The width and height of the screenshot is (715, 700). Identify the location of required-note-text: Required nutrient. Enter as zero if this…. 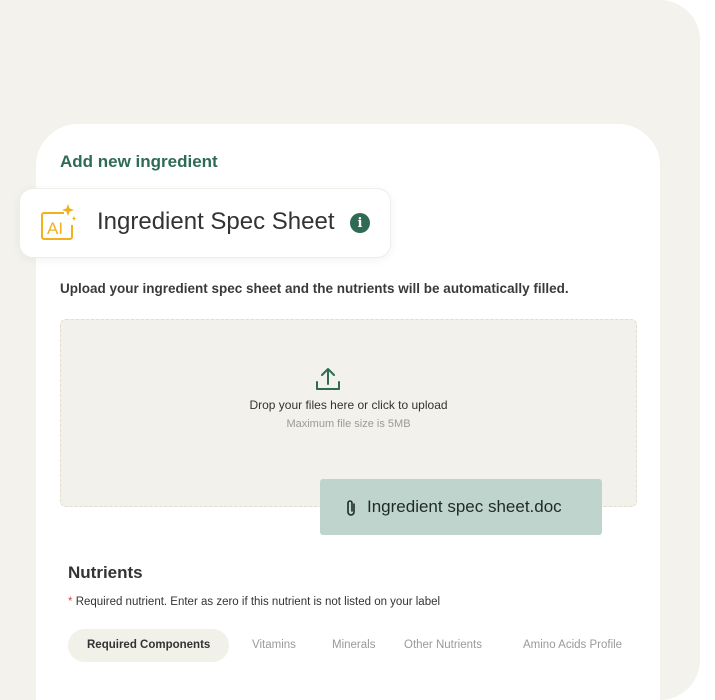
(258, 602).